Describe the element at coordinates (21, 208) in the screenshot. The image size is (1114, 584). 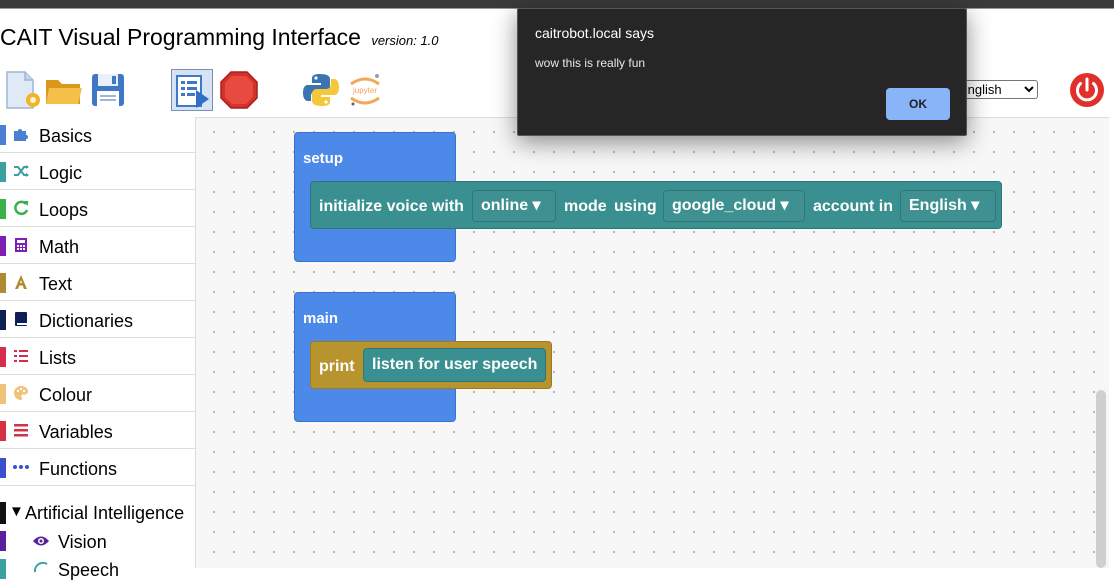
I see `loop-icon` at that location.